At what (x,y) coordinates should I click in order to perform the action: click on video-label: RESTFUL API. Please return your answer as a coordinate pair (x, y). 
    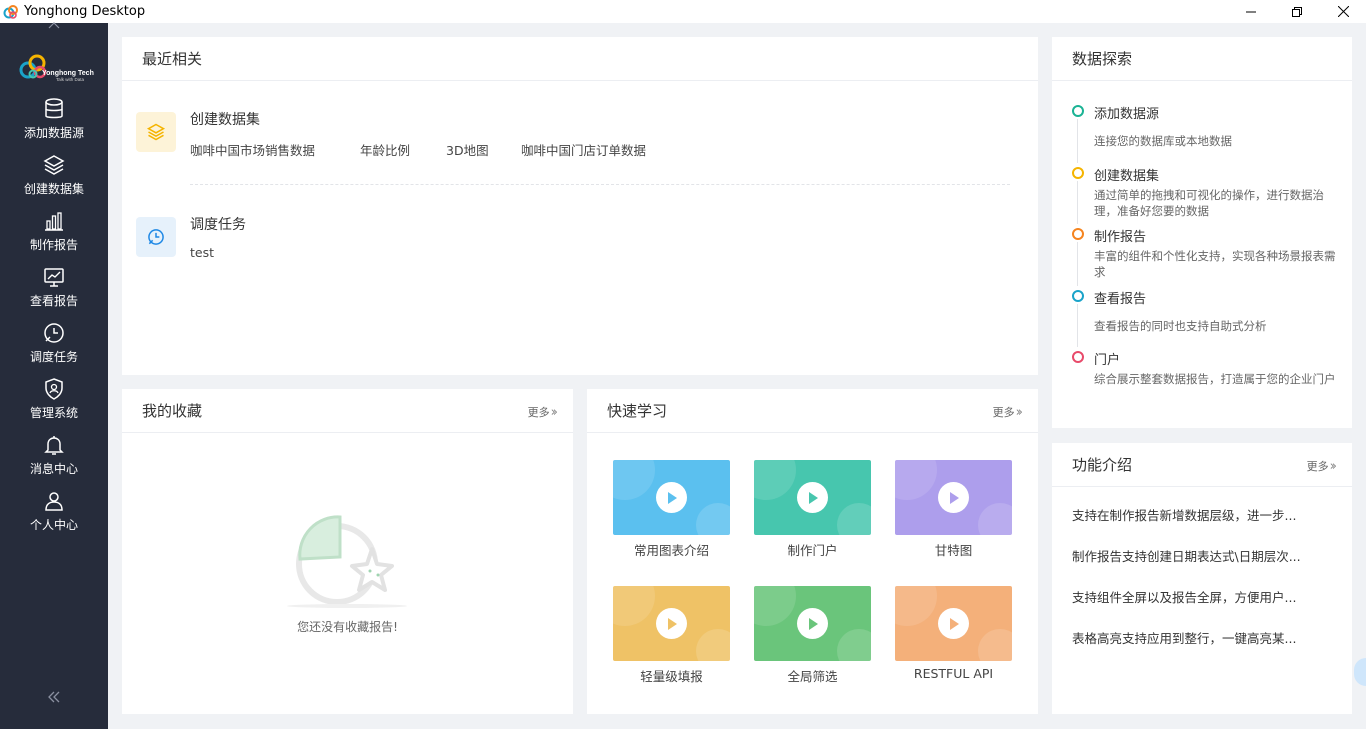
    Looking at the image, I should click on (953, 673).